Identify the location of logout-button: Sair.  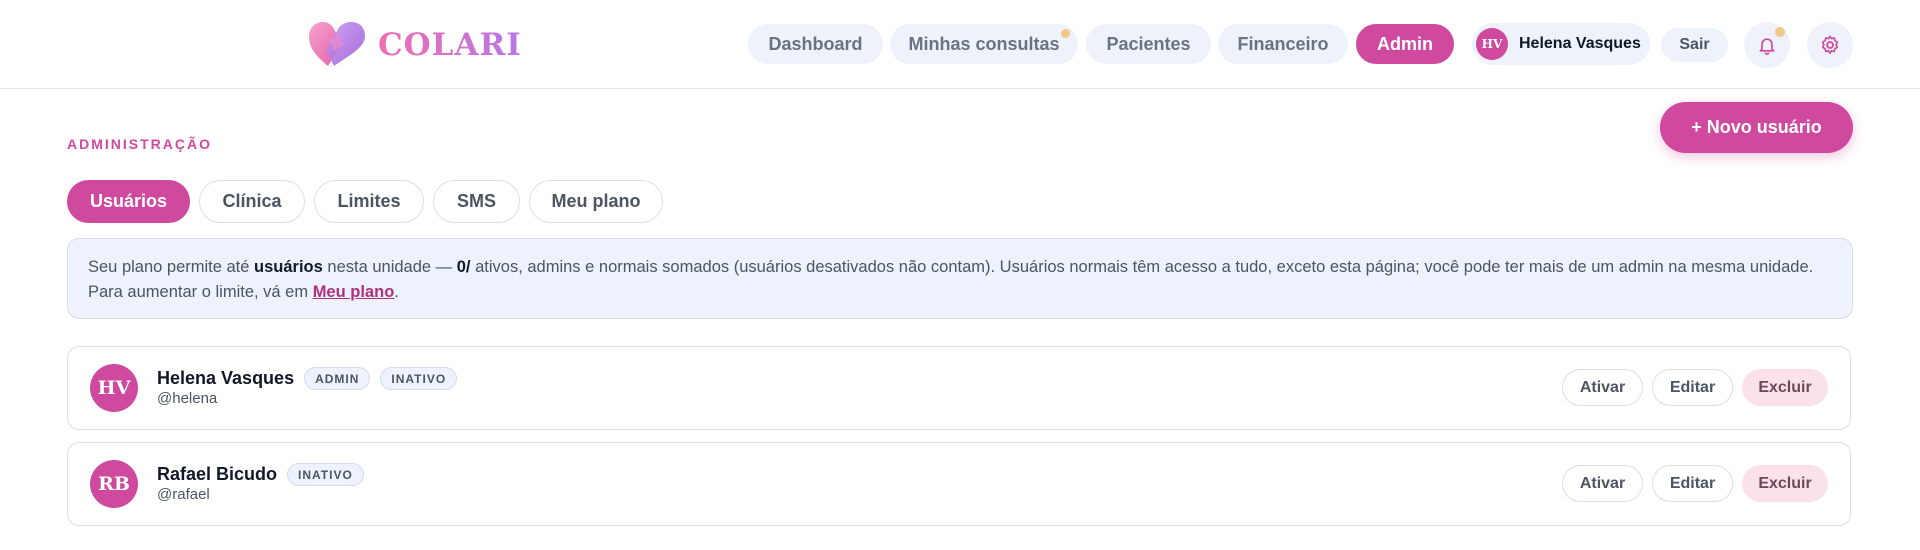
(1694, 45).